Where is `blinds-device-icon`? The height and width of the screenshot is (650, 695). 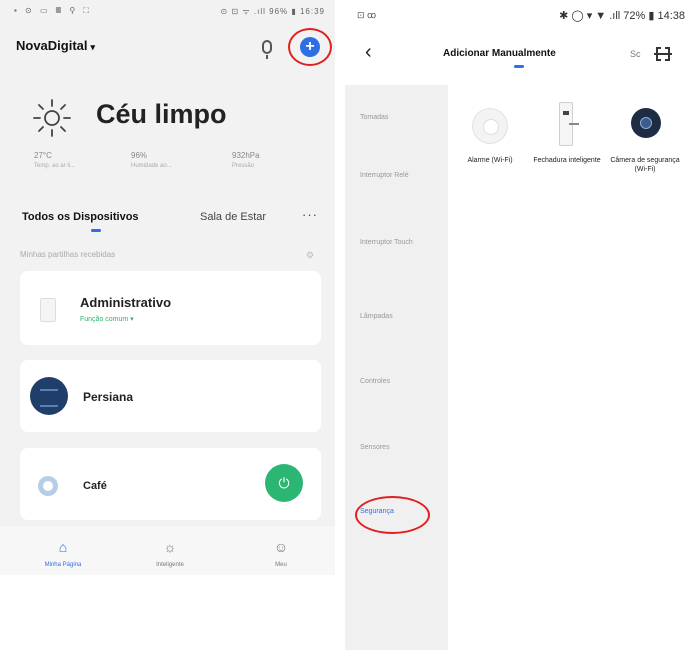
blinds-device-icon is located at coordinates (49, 396).